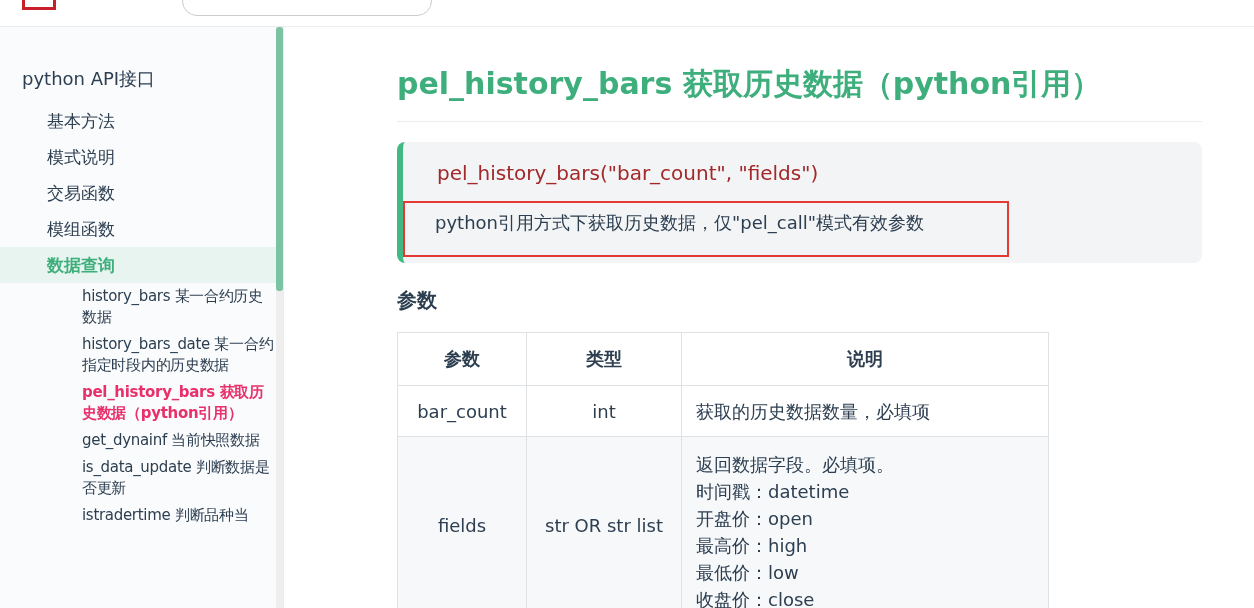 The height and width of the screenshot is (608, 1254). What do you see at coordinates (604, 411) in the screenshot?
I see `table-cell: int` at bounding box center [604, 411].